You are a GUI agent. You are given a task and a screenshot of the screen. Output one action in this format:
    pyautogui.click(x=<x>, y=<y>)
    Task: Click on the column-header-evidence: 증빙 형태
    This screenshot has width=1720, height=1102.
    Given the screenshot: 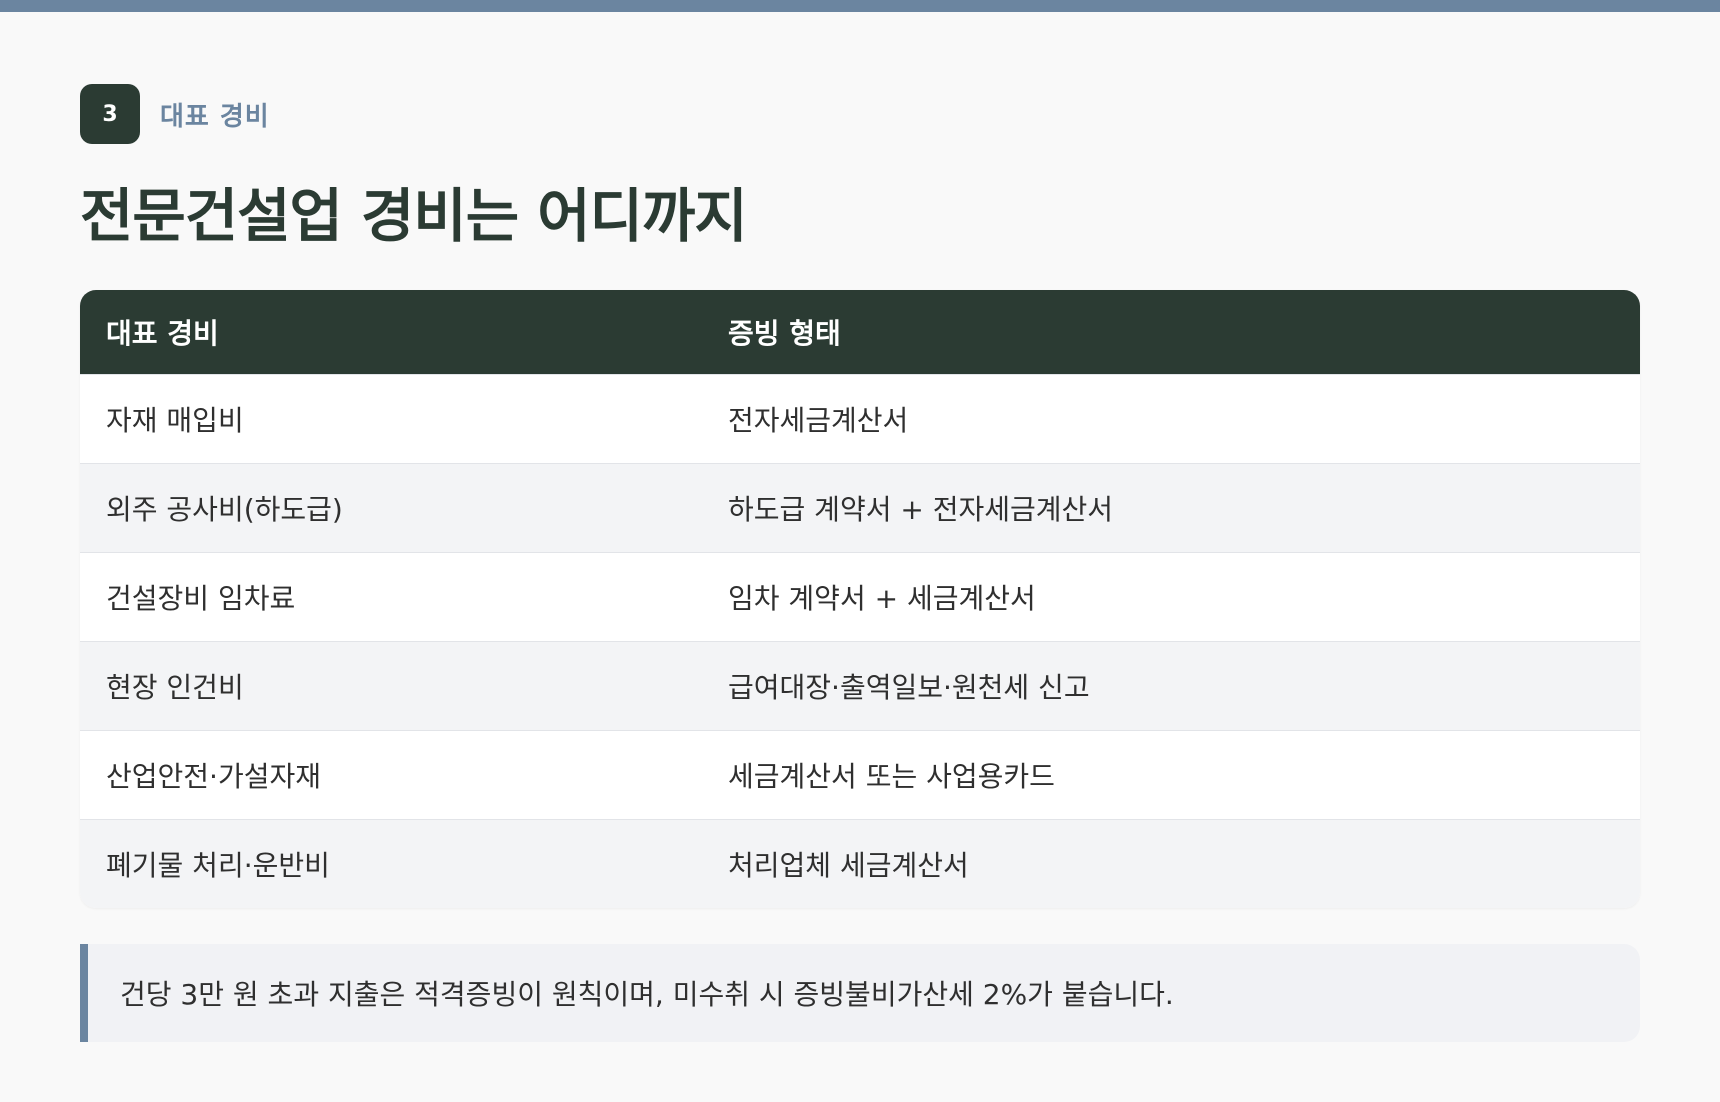 What is the action you would take?
    pyautogui.click(x=1171, y=332)
    